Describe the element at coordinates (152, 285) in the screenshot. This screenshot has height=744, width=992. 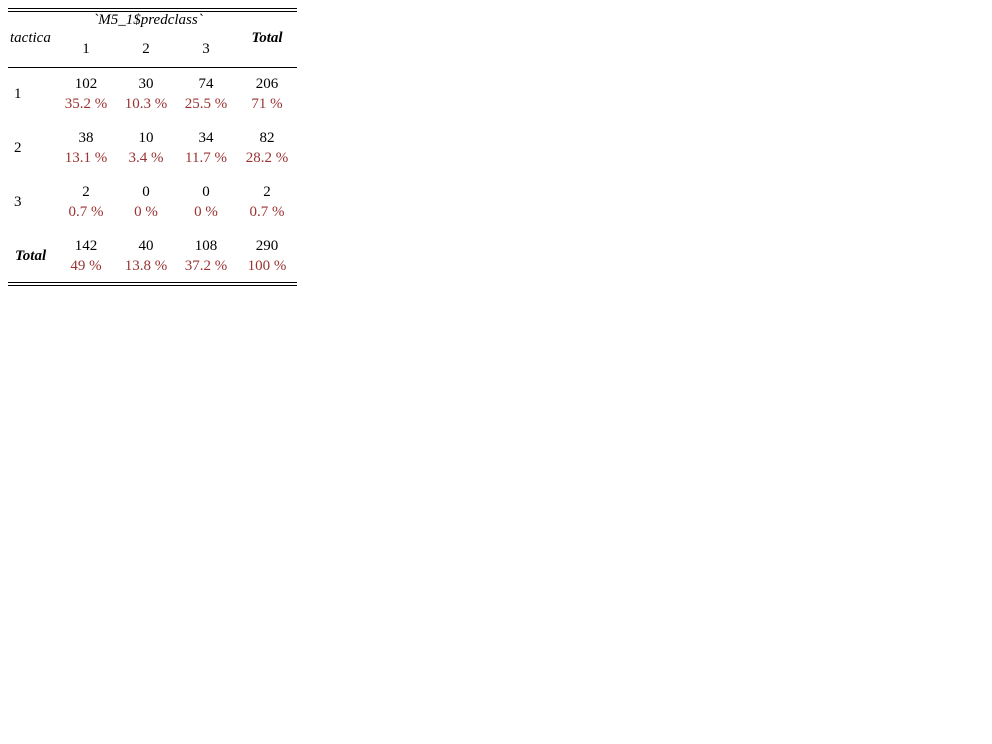
I see `table-bottom-rule-double` at that location.